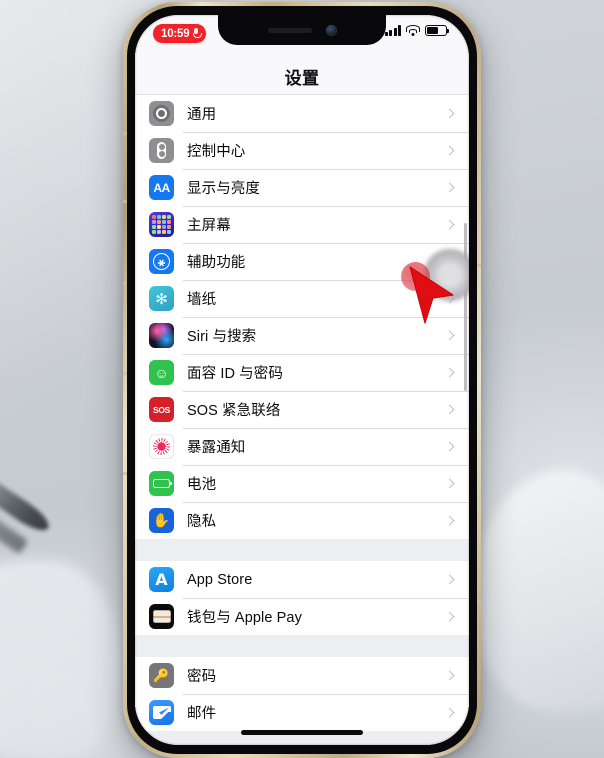  Describe the element at coordinates (220, 579) in the screenshot. I see `row-label: App Store` at that location.